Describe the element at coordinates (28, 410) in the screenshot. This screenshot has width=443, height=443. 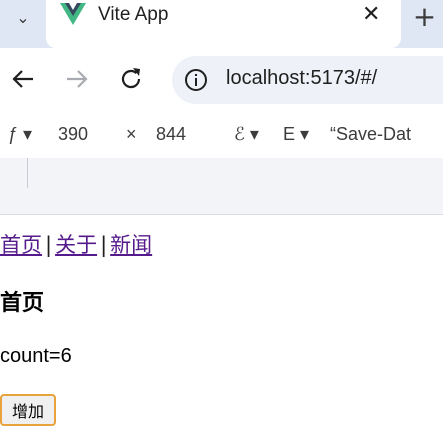
I see `increment-button: 增加` at that location.